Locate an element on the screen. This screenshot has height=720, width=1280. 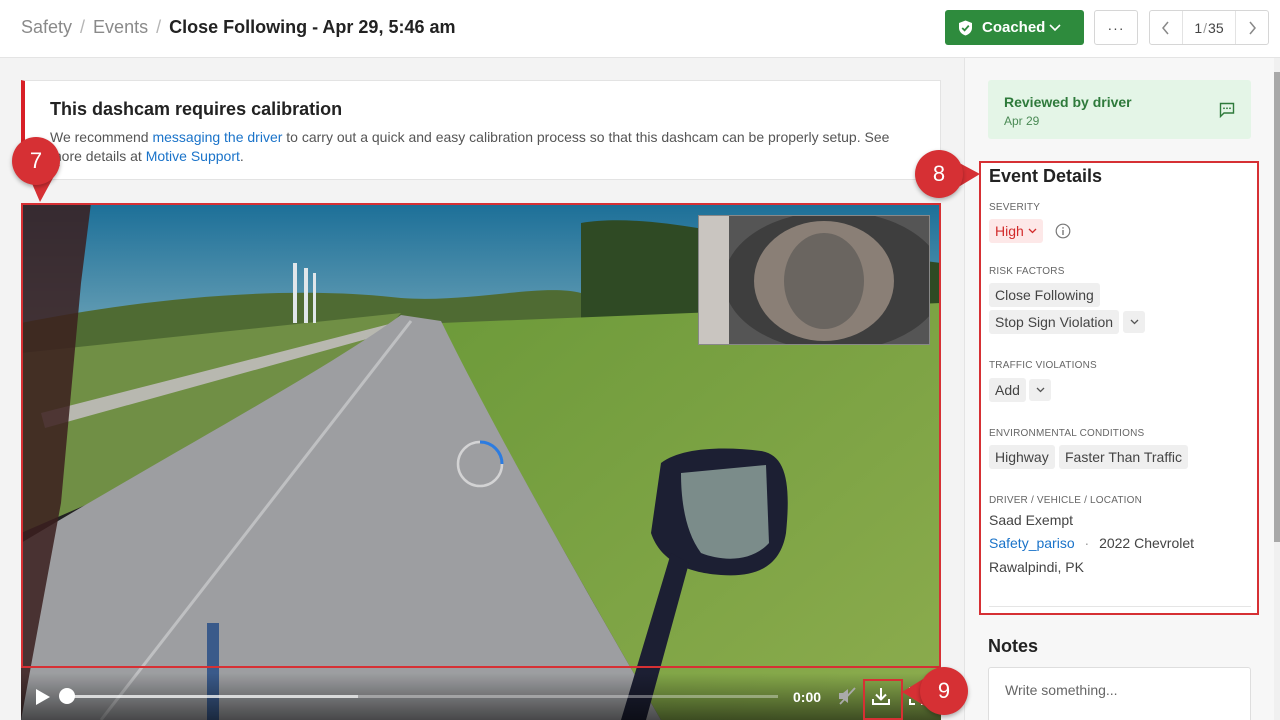
traffic-violations-dropdown is located at coordinates (1040, 390).